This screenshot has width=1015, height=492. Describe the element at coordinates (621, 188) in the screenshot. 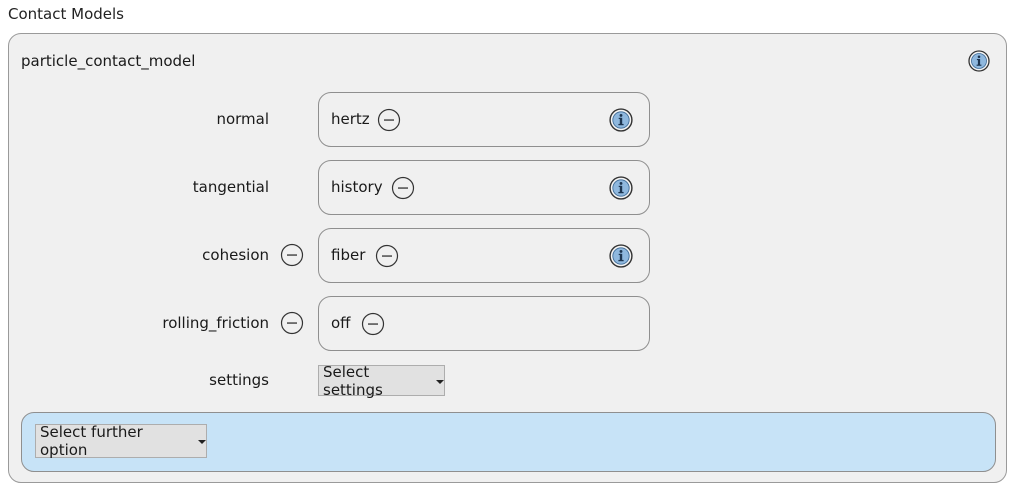

I see `tangential-info-icon` at that location.